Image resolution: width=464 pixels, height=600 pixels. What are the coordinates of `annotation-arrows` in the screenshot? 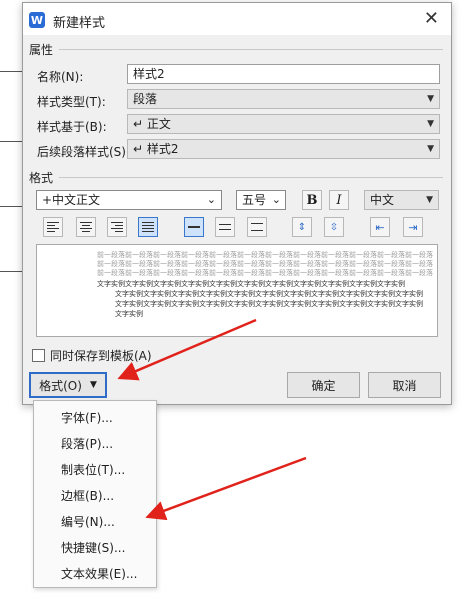 It's located at (212, 419).